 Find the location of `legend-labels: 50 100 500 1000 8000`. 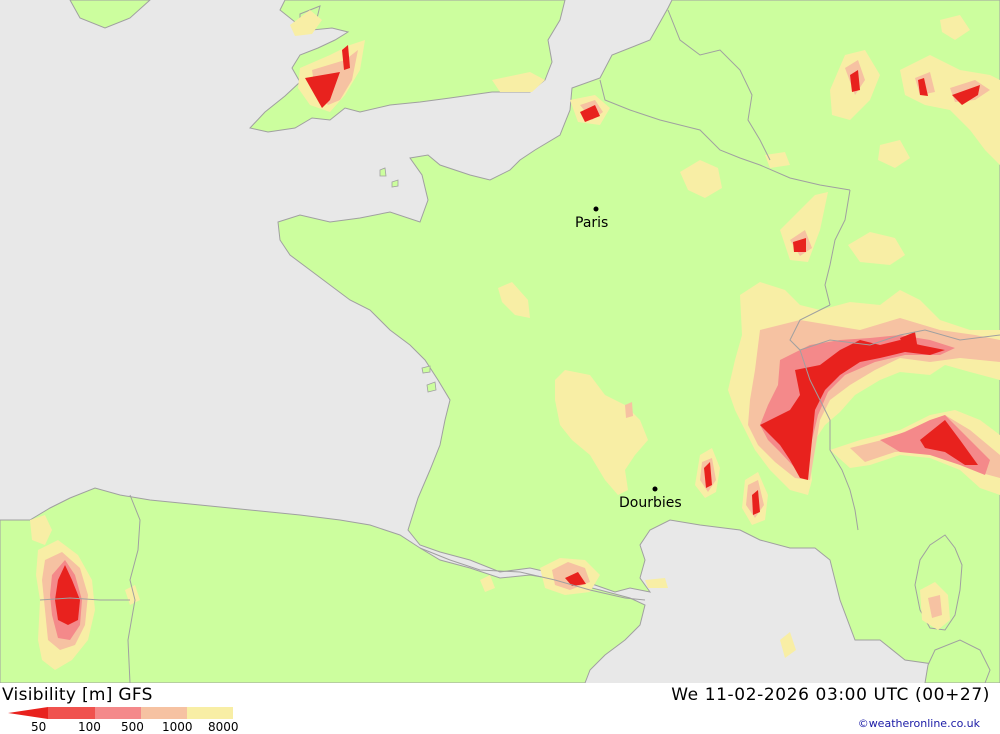

legend-labels: 50 100 500 1000 8000 is located at coordinates (130, 727).